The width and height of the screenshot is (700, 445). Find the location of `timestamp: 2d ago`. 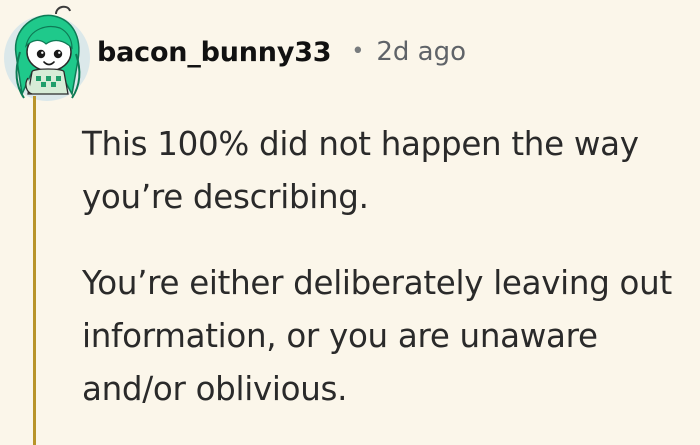

timestamp: 2d ago is located at coordinates (421, 52).